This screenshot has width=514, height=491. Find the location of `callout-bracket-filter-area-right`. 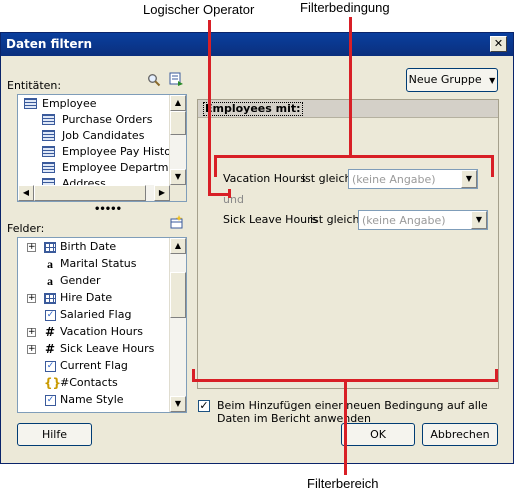

callout-bracket-filter-area-right is located at coordinates (496, 375).